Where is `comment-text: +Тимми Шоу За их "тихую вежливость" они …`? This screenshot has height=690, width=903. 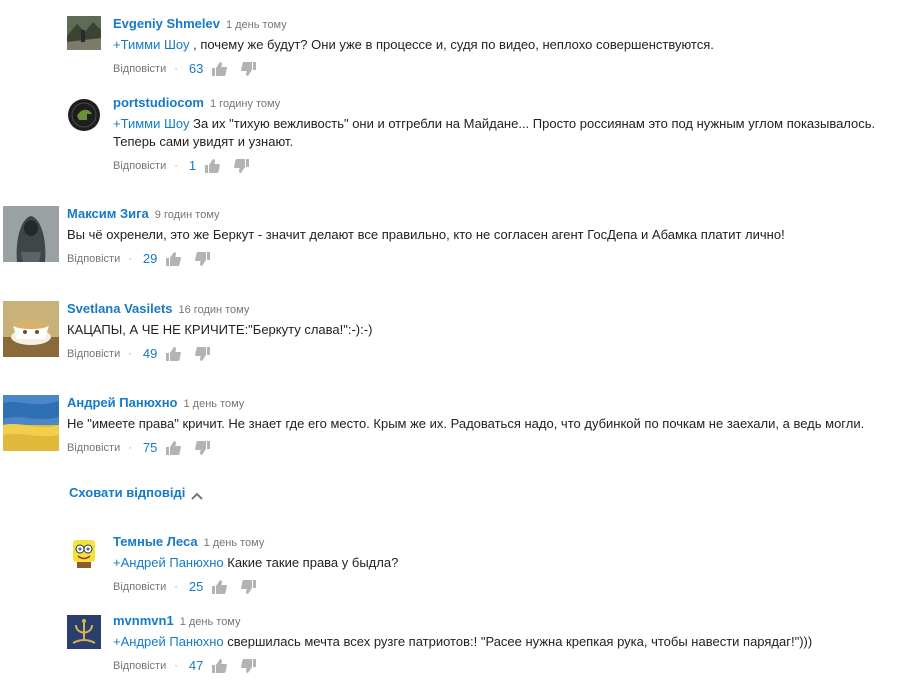
comment-text: +Тимми Шоу За их "тихую вежливость" они … is located at coordinates (503, 133).